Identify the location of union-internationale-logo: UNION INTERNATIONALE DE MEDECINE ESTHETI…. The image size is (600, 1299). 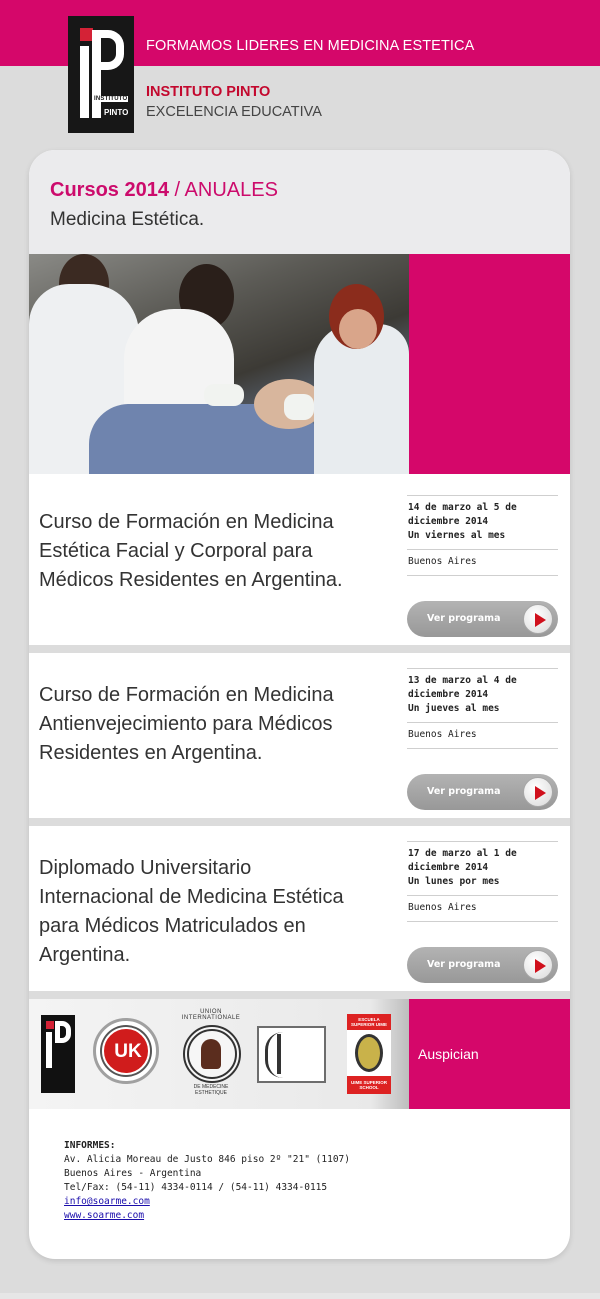
(211, 1052).